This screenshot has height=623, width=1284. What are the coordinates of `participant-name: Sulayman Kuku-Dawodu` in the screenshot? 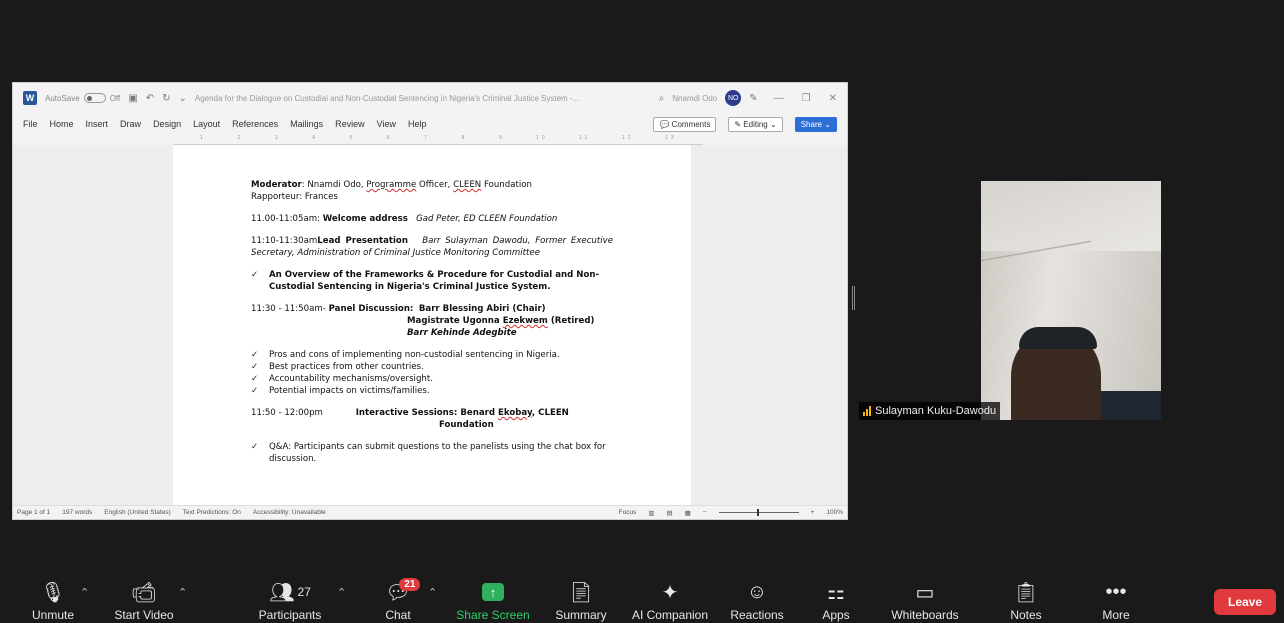 It's located at (936, 411).